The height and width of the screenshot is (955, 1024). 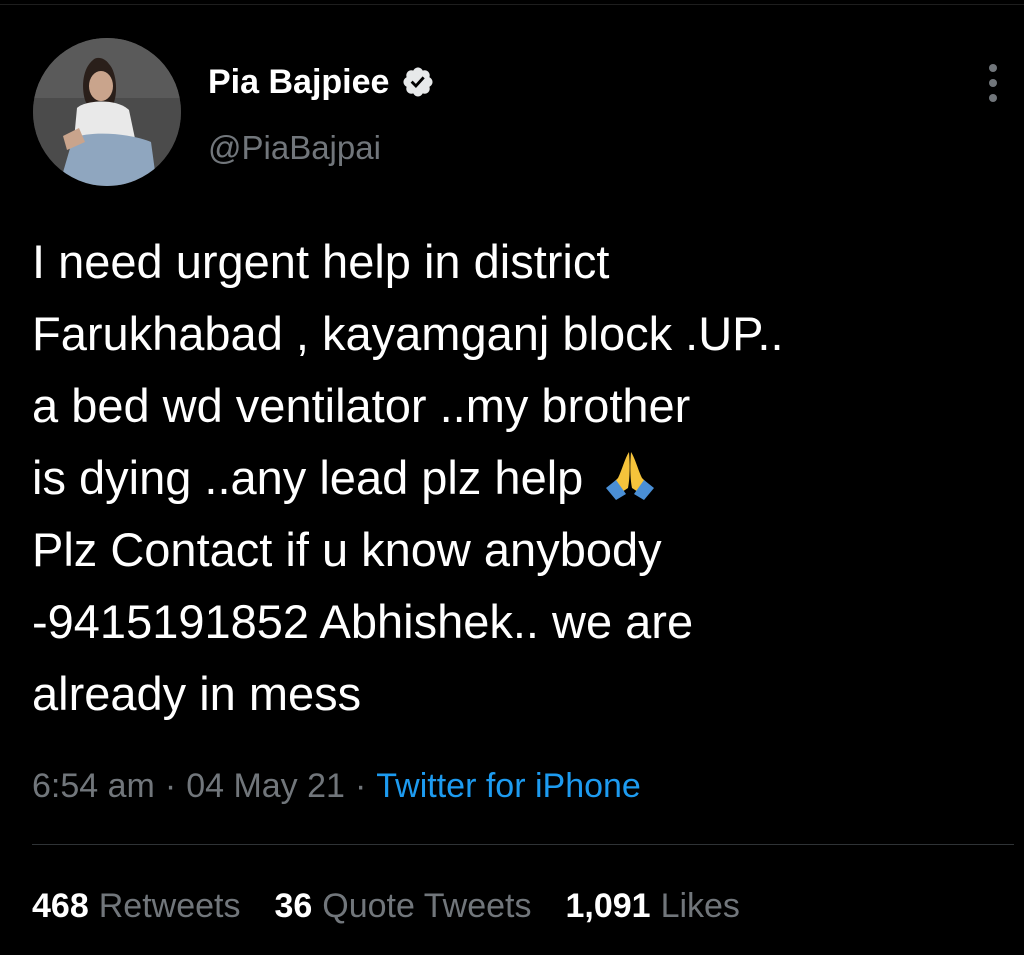 I want to click on display-name-text: Pia Bajpiee, so click(x=299, y=82).